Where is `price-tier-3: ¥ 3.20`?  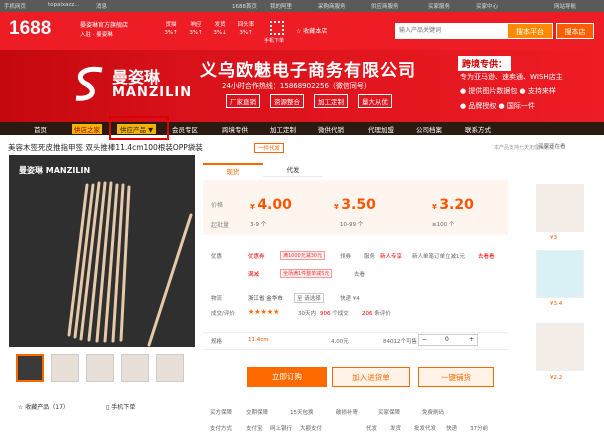
price-tier-3: ¥ 3.20 is located at coordinates (453, 205).